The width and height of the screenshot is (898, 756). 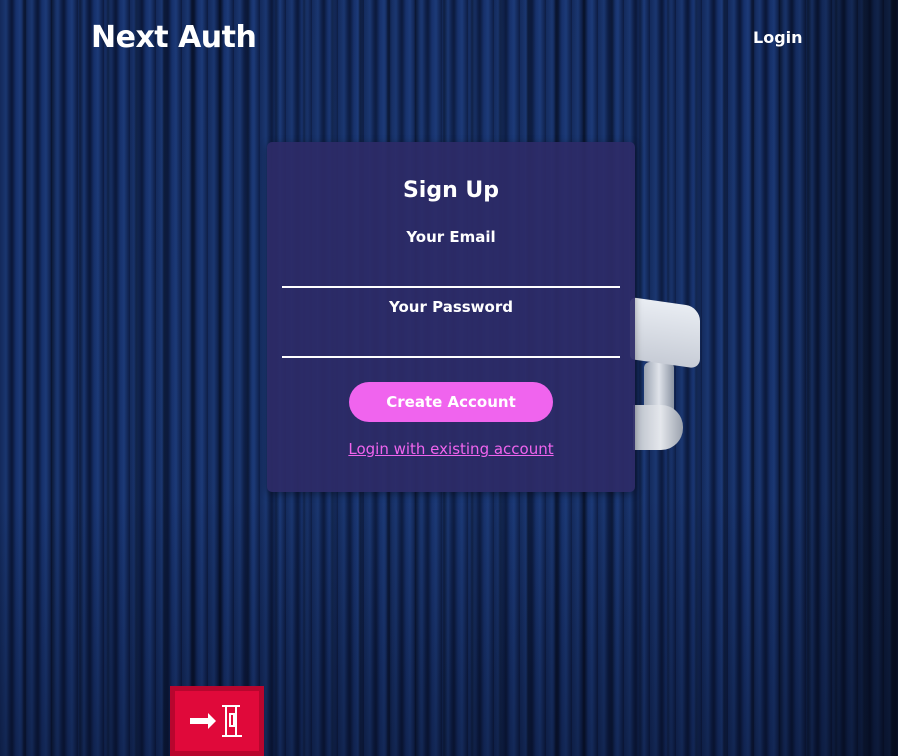 I want to click on top-navbar: Next Auth Login, so click(x=449, y=40).